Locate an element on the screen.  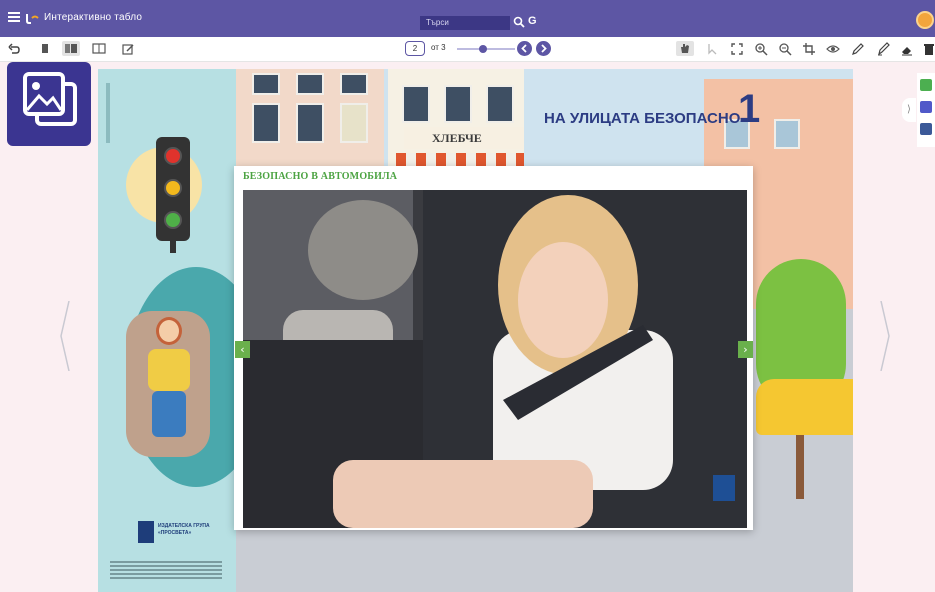
gallery-button is located at coordinates (49, 104).